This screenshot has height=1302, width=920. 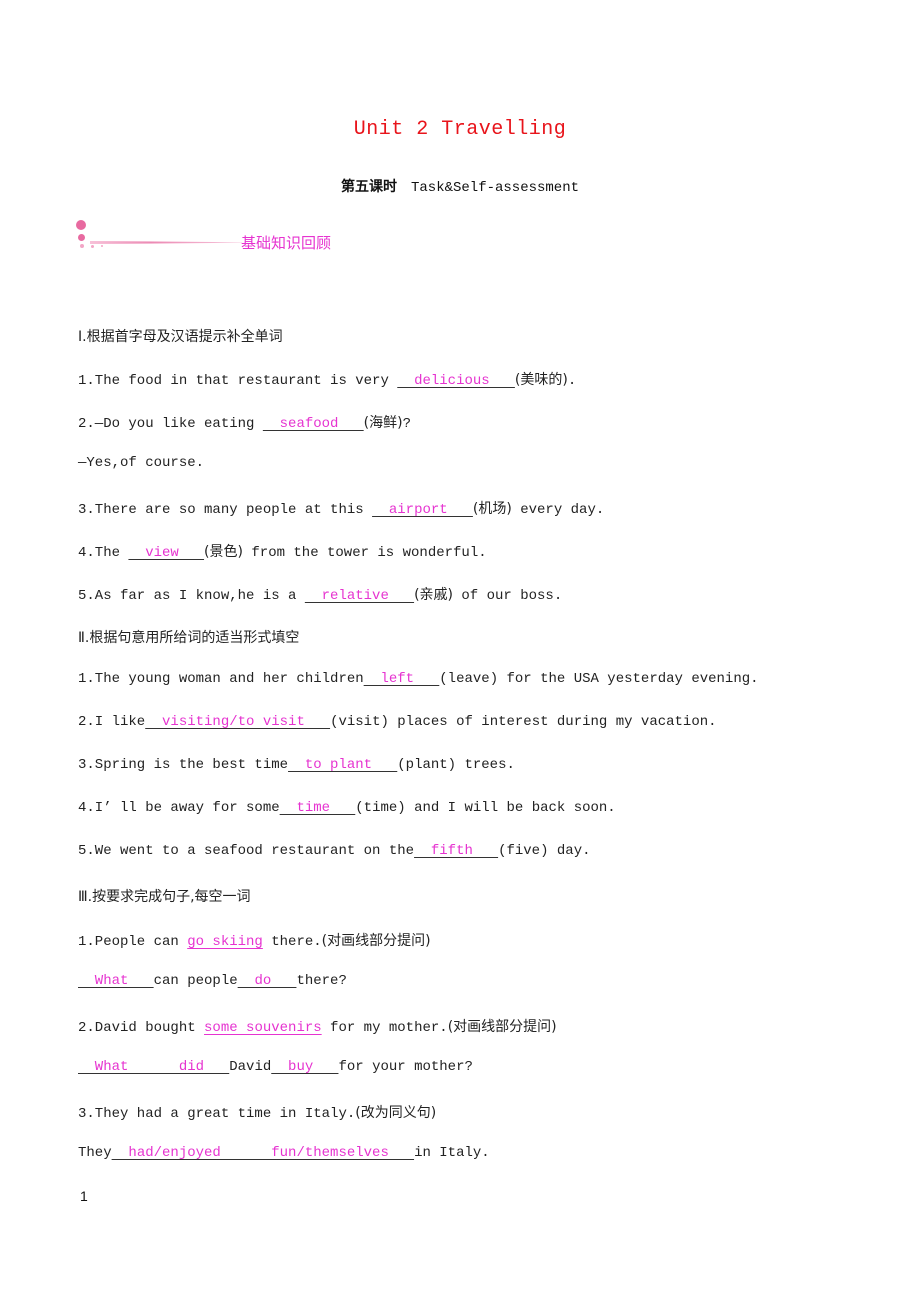 What do you see at coordinates (407, 424) in the screenshot?
I see `question-text: ?` at bounding box center [407, 424].